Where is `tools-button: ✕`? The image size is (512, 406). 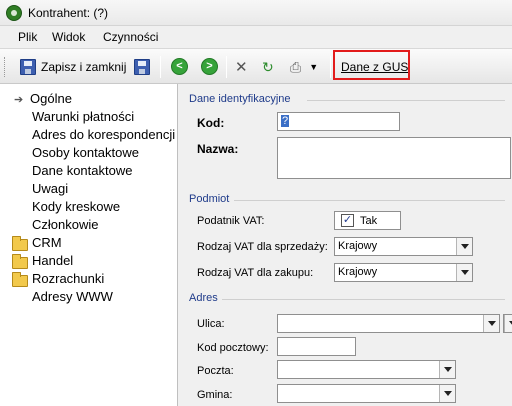
tools-button: ✕ is located at coordinates (241, 67).